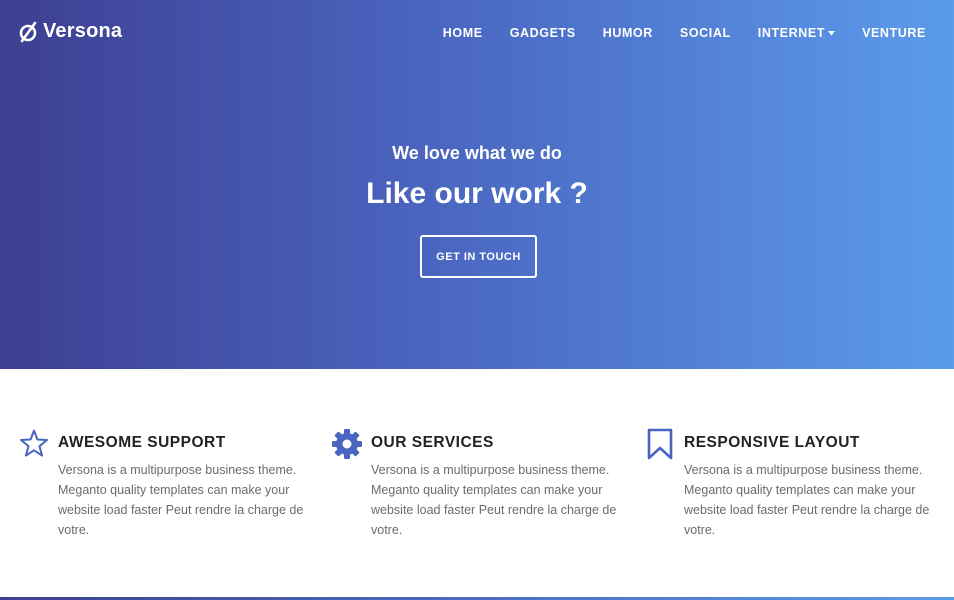  I want to click on nav-item-label: VENTURE, so click(894, 33).